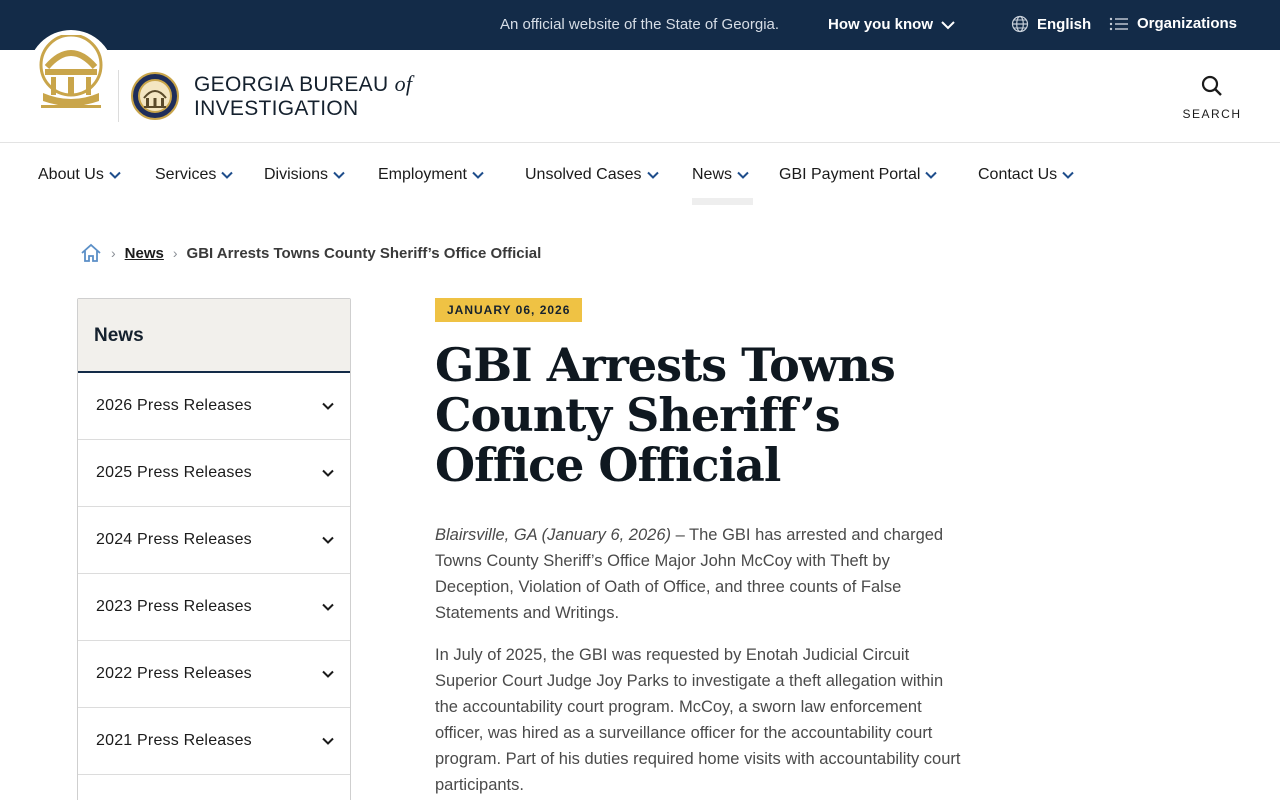 The image size is (1280, 800). I want to click on sidebar-item-2023-press-releases: 2023 Press Releases, so click(214, 607).